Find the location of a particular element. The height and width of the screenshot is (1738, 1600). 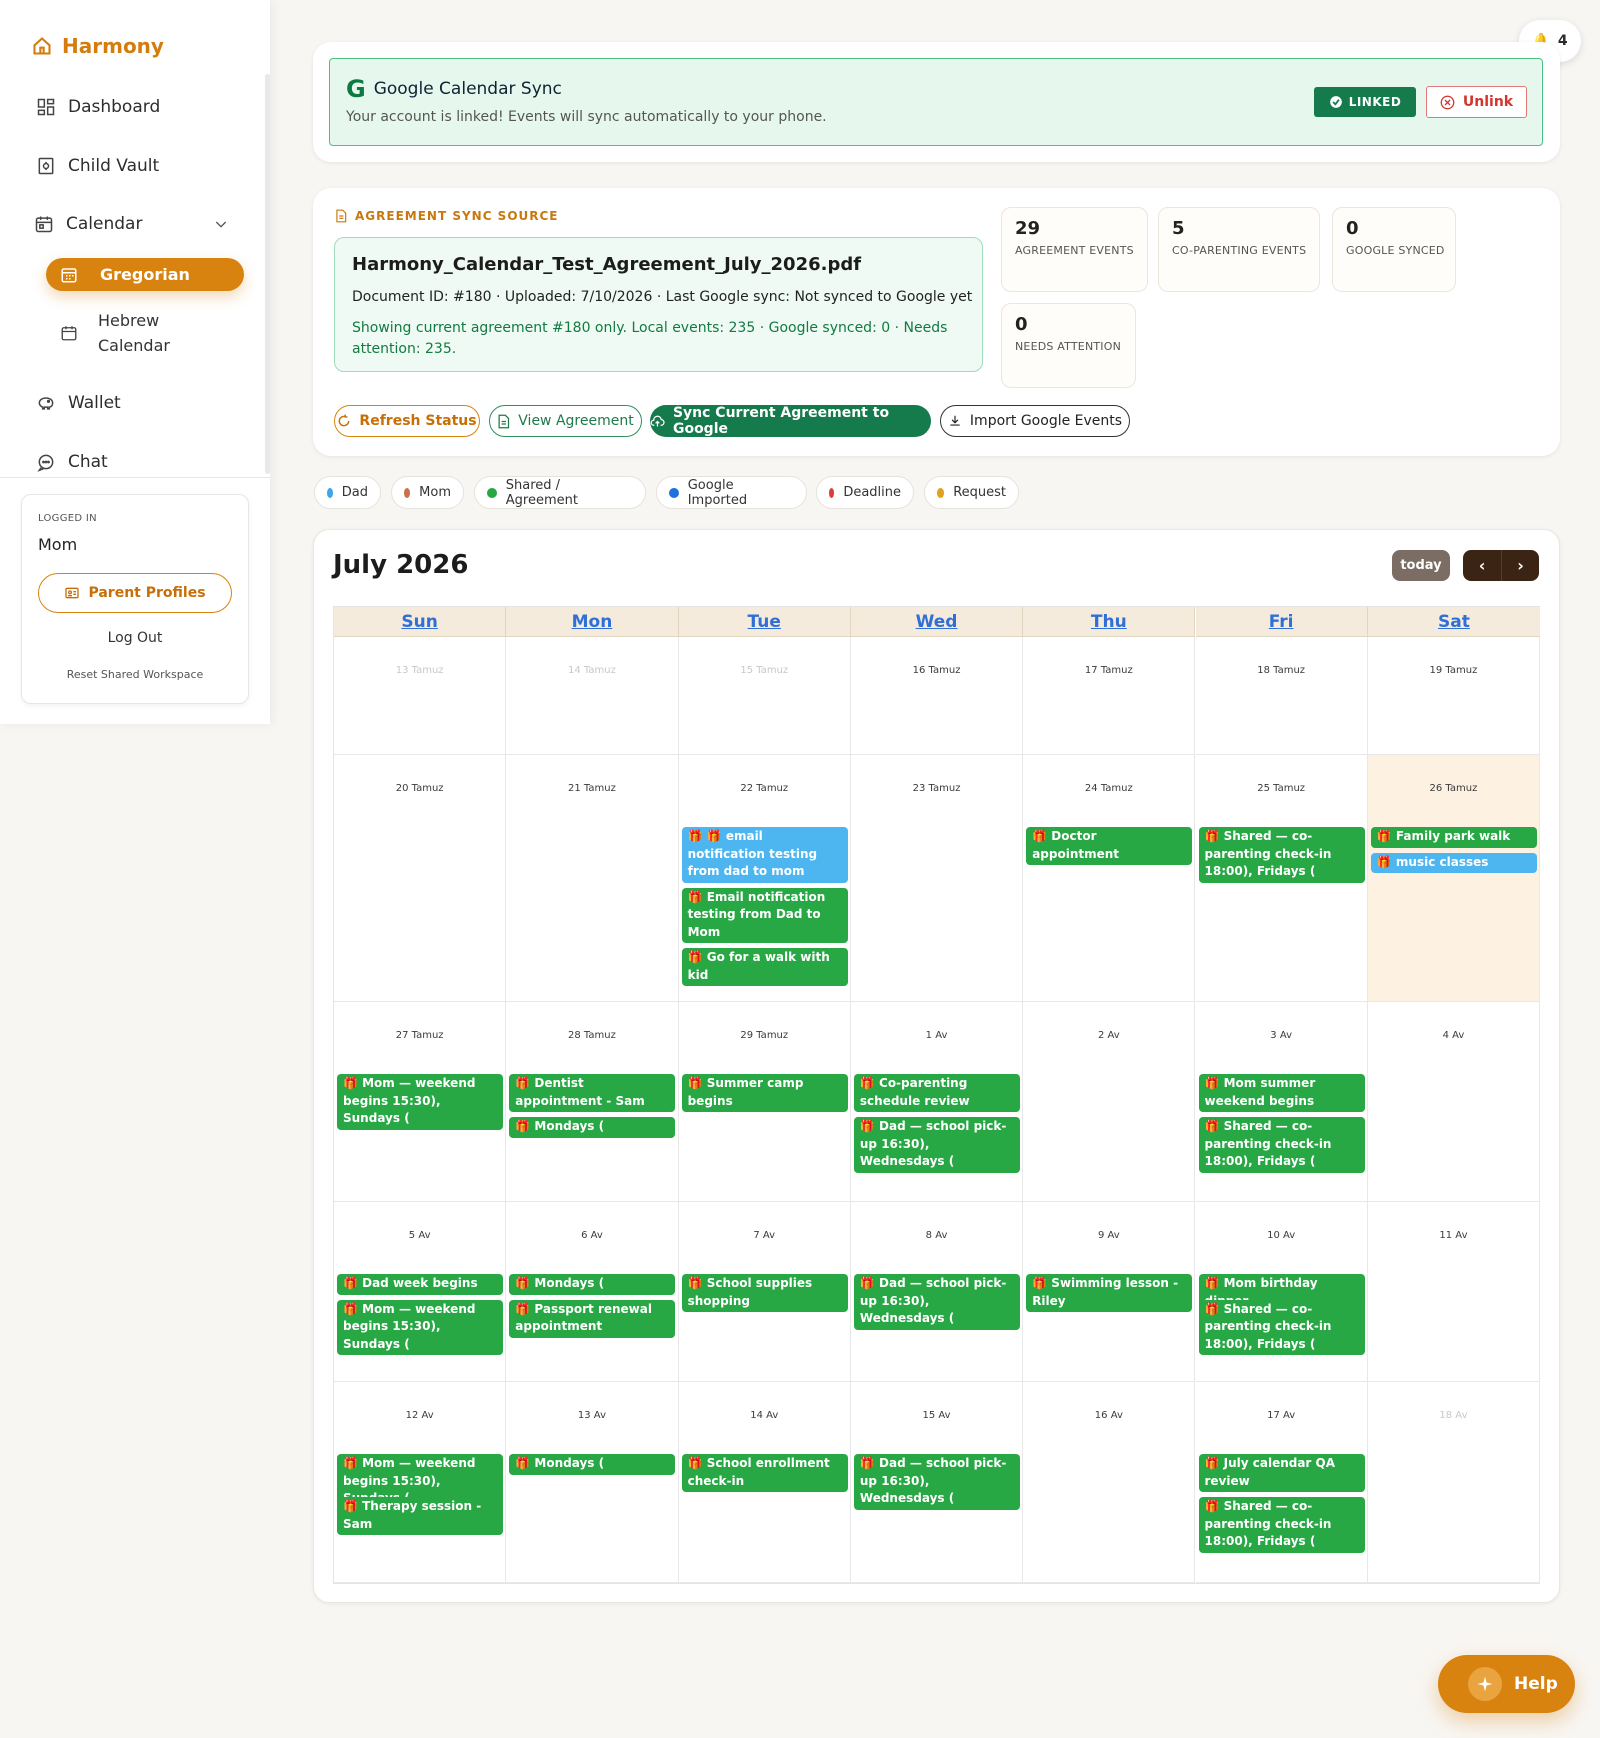

calendar-day-cell: 18 Tamuz is located at coordinates (1281, 696).